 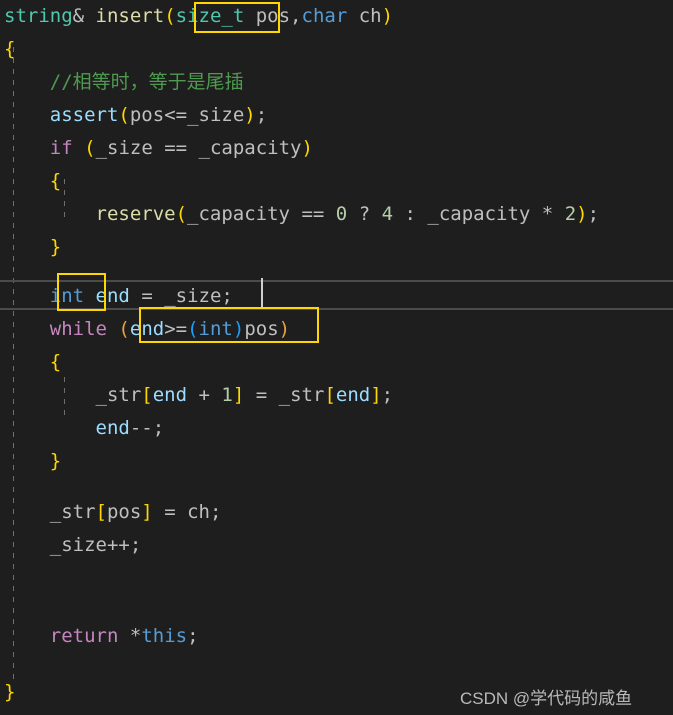 What do you see at coordinates (227, 395) in the screenshot?
I see `token-number: 1` at bounding box center [227, 395].